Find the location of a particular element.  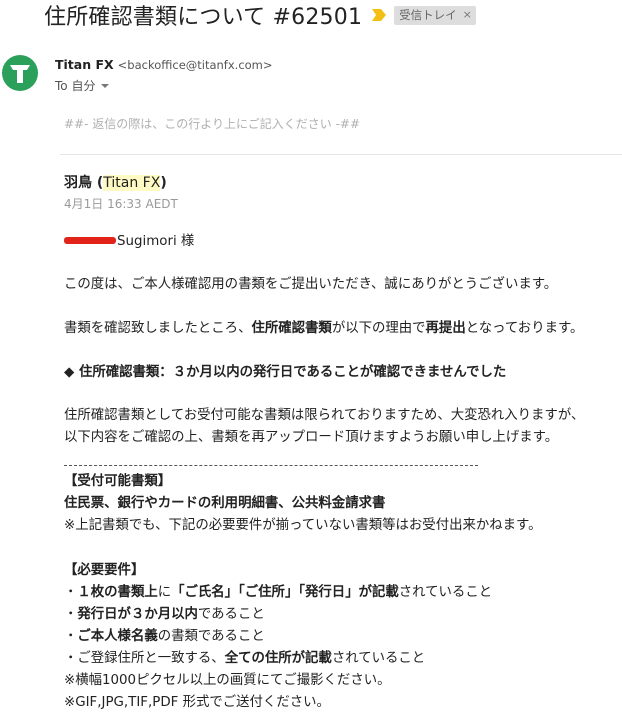

accepted-docs-list: 住民票、銀行やカードの利用明細書、公共料金請求書 is located at coordinates (225, 503).